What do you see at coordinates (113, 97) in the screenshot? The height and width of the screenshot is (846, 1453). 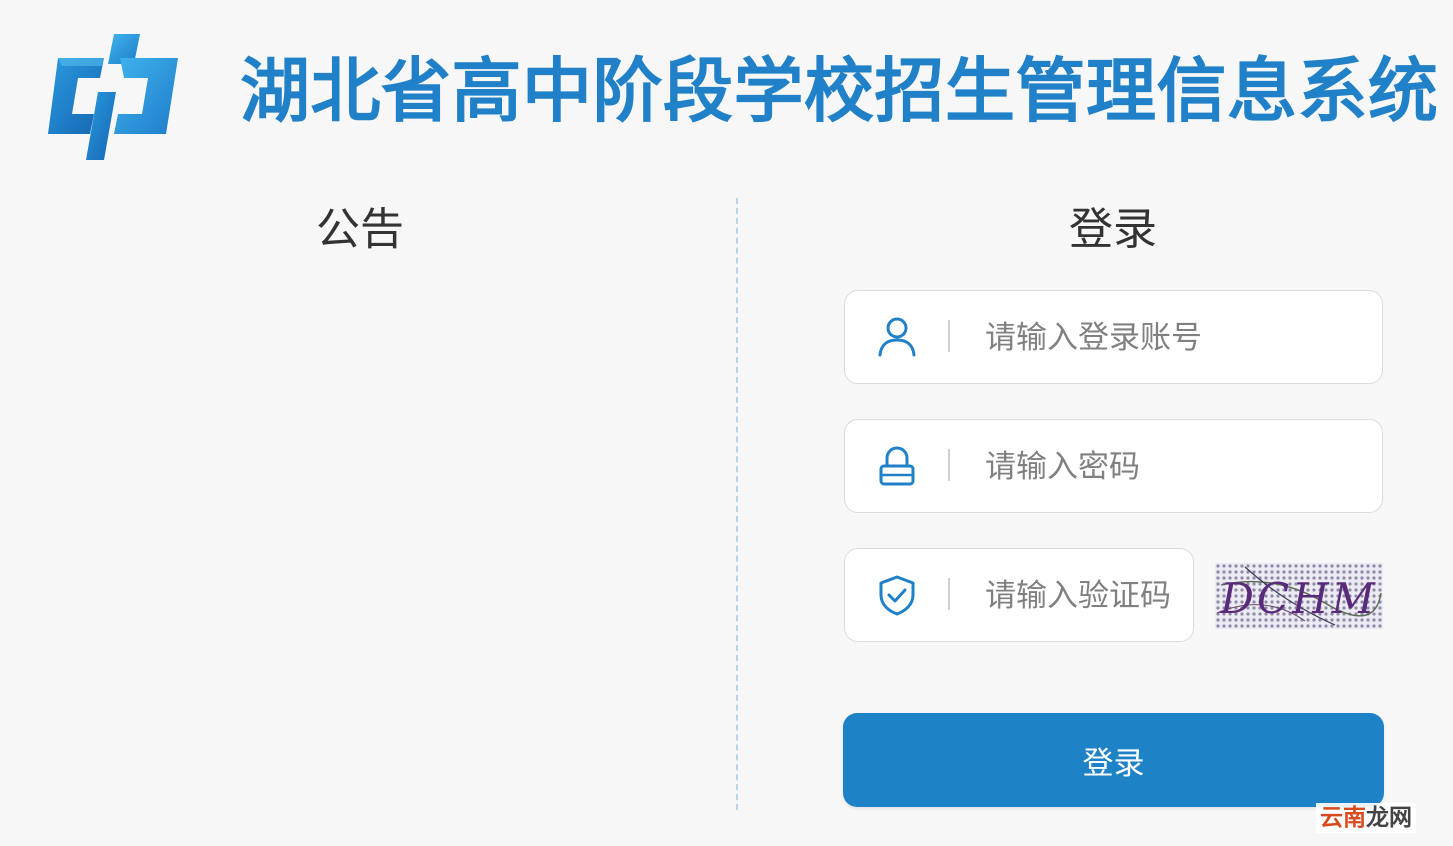 I see `system-logo-icon` at bounding box center [113, 97].